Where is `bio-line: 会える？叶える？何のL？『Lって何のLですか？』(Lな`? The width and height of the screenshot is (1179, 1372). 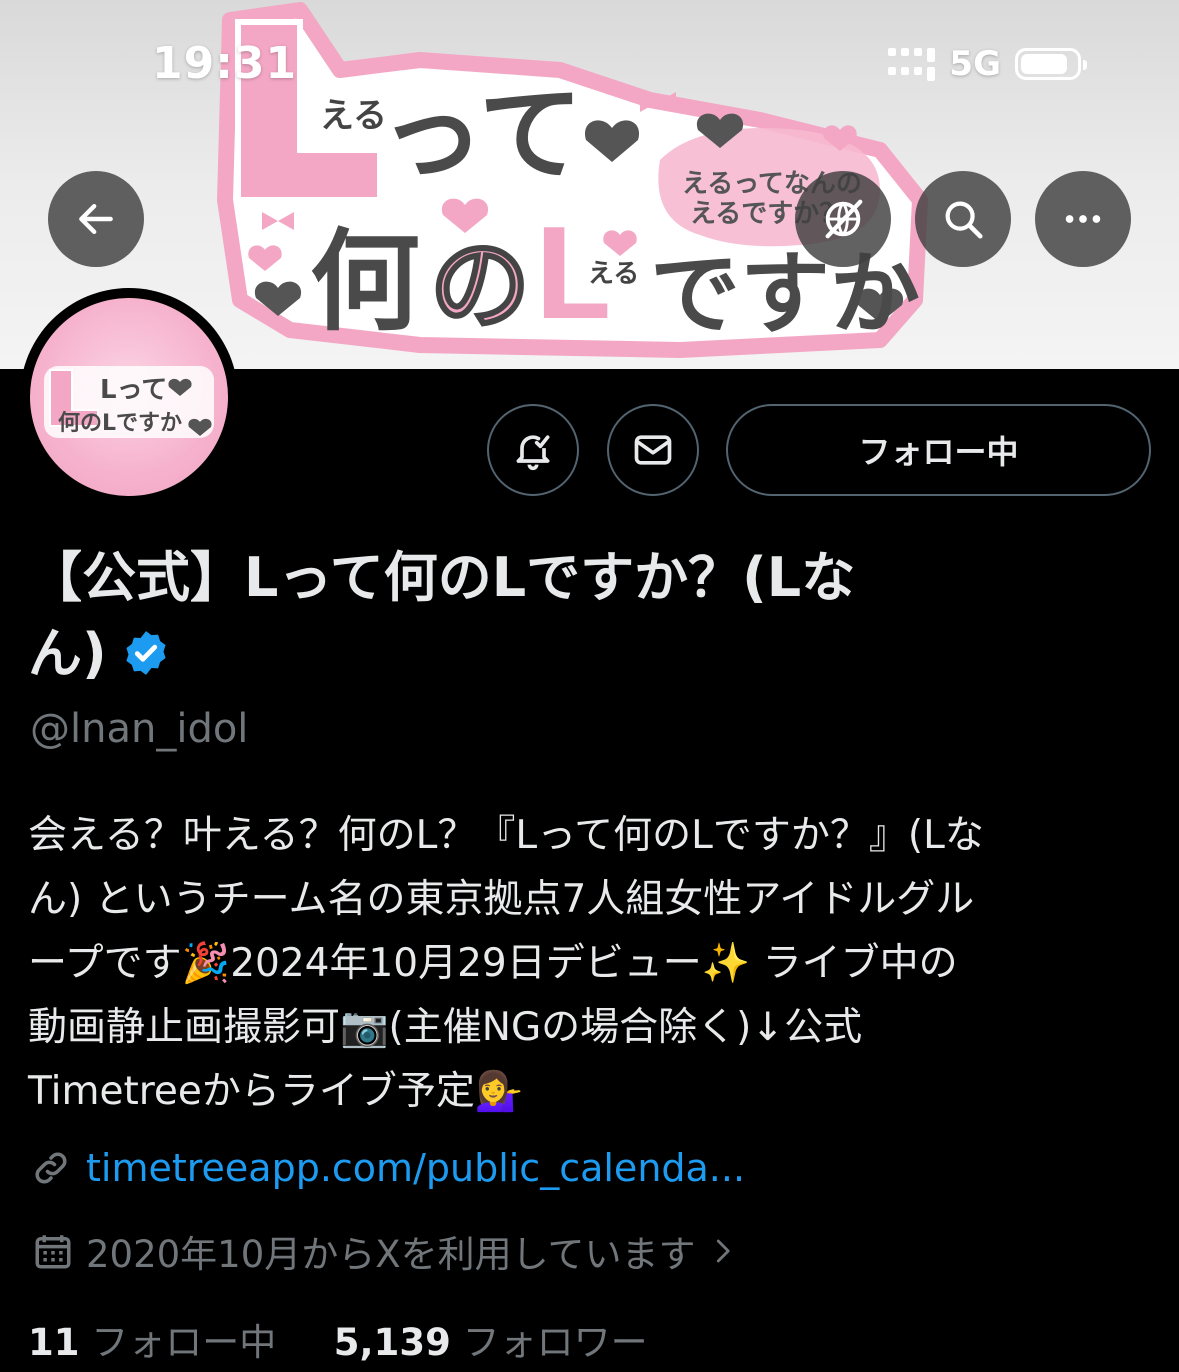 bio-line: 会える？叶える？何のL？『Lって何のLですか？』(Lな is located at coordinates (506, 835).